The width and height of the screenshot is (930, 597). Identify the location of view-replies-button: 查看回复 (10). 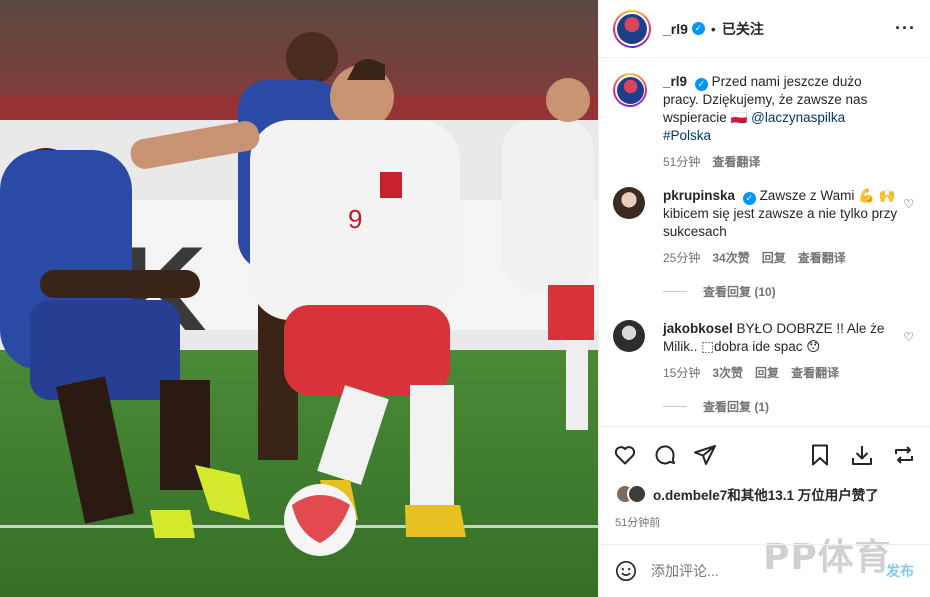
(789, 291).